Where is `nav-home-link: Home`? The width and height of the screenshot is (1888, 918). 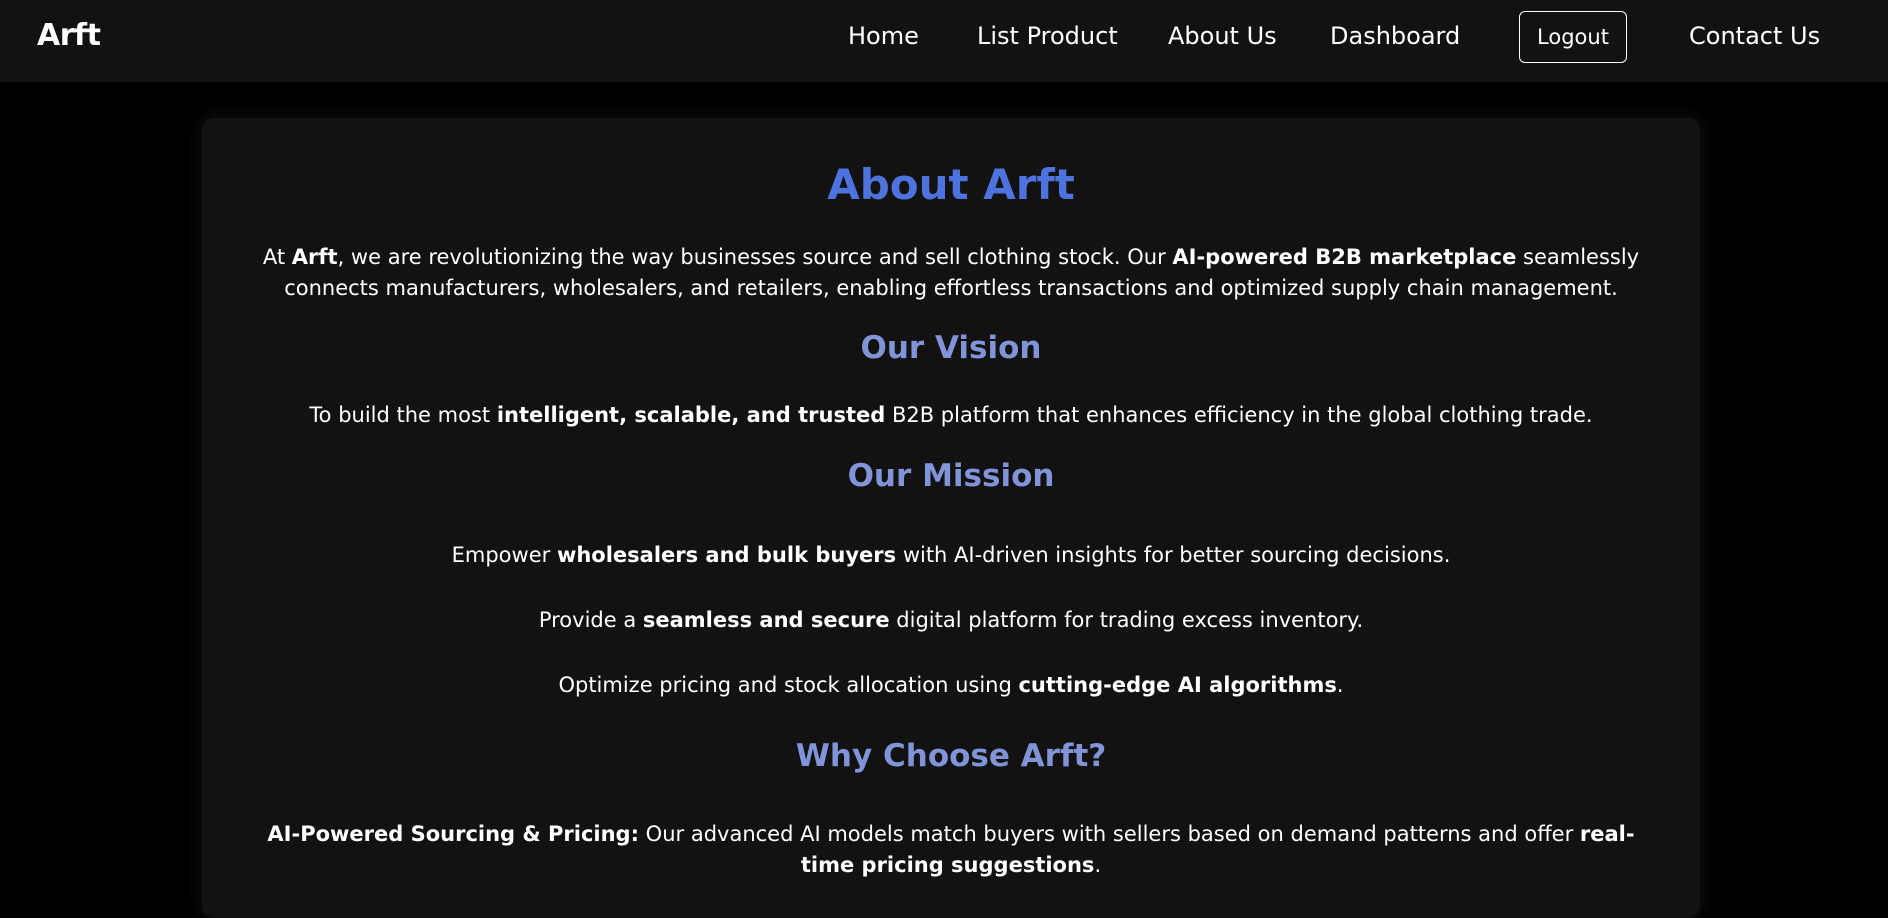
nav-home-link: Home is located at coordinates (883, 36).